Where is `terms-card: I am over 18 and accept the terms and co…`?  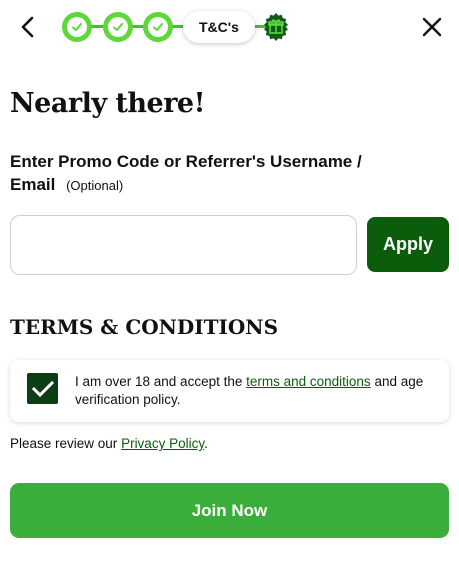 terms-card: I am over 18 and accept the terms and co… is located at coordinates (229, 391).